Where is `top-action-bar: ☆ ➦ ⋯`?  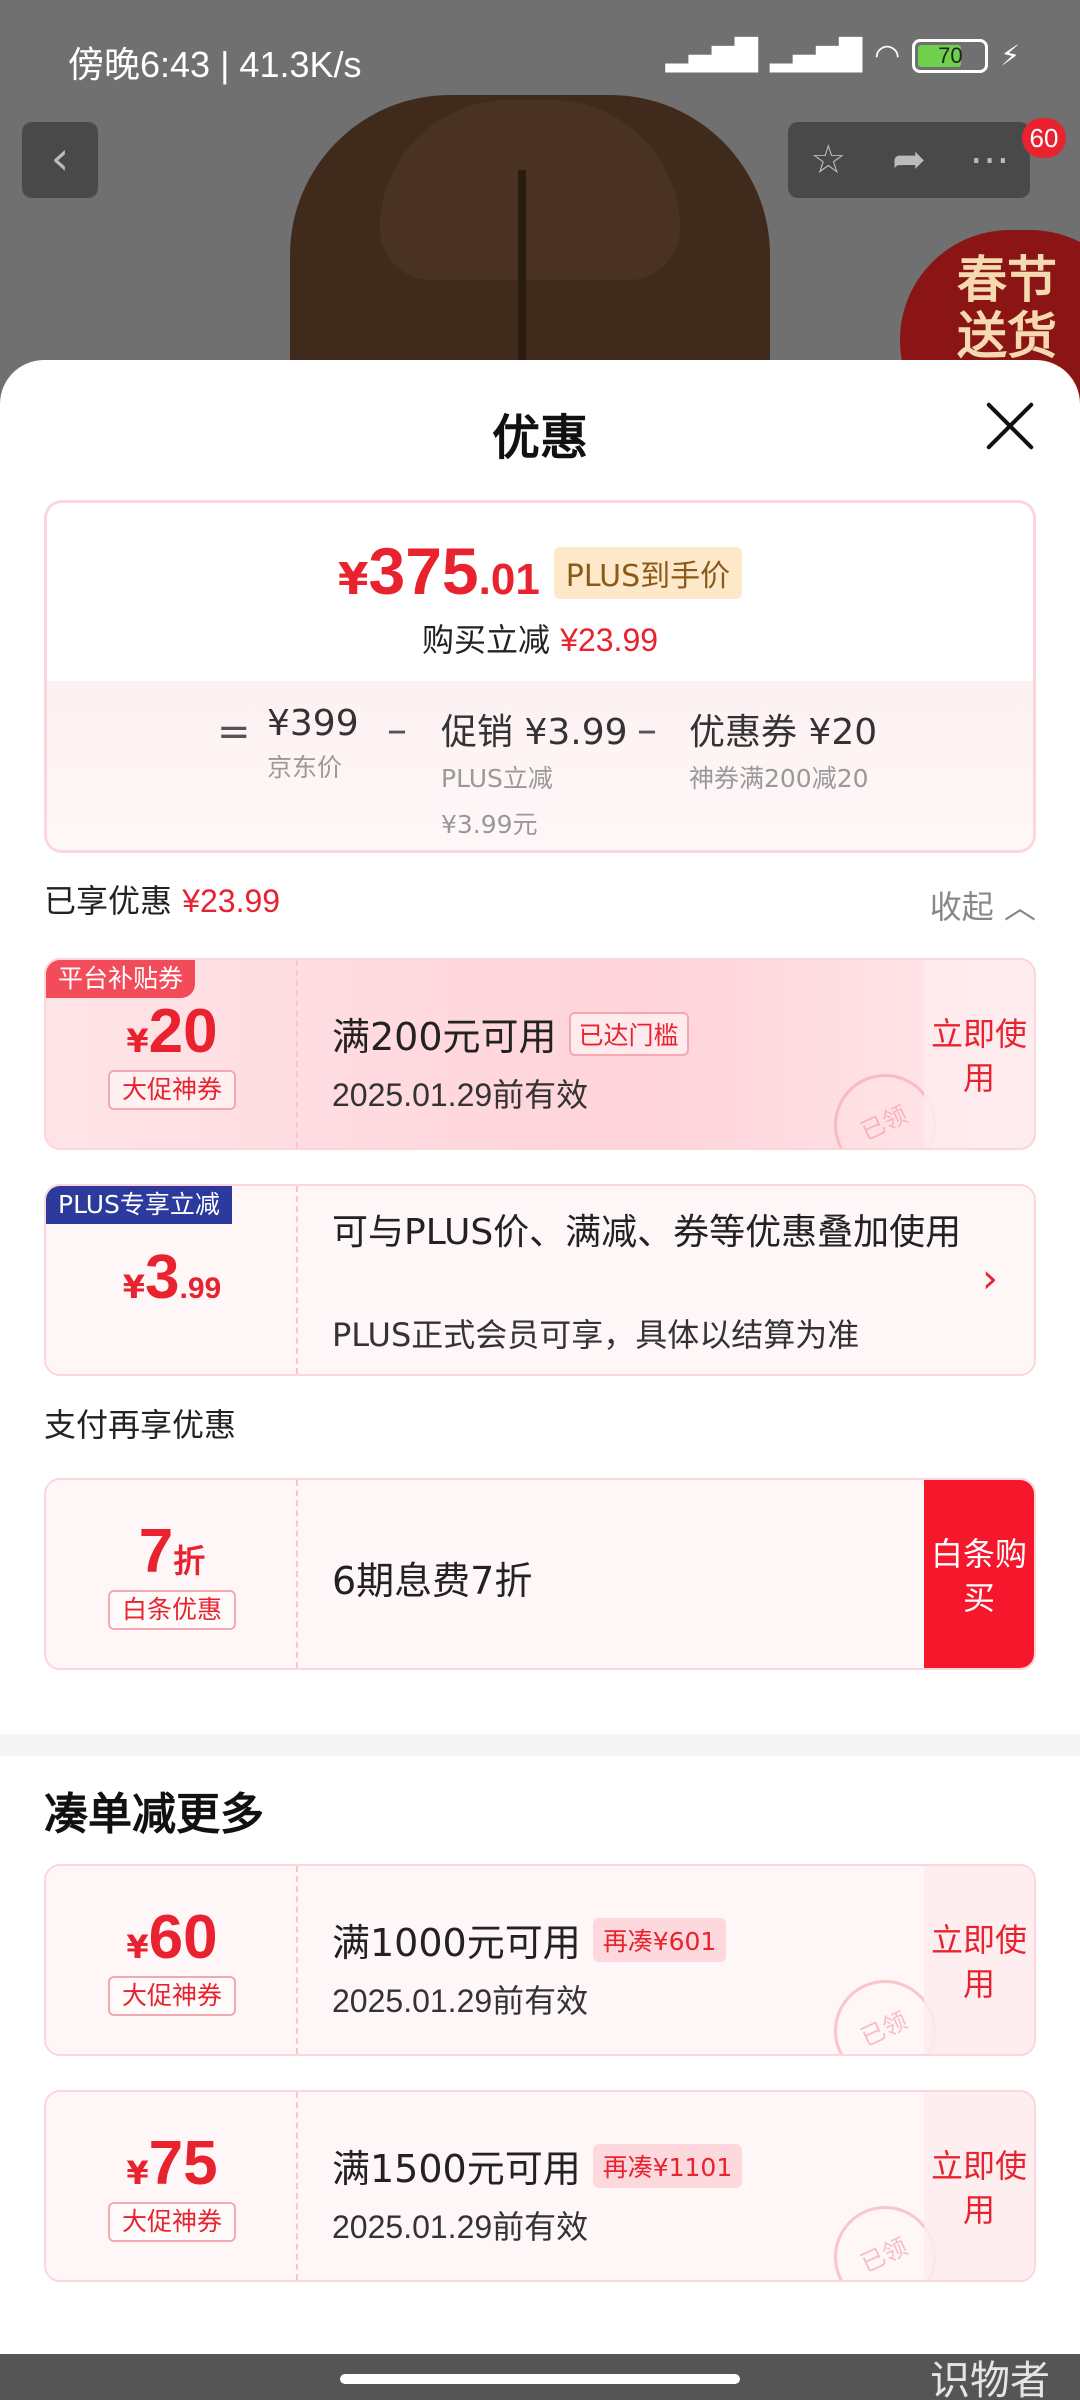 top-action-bar: ☆ ➦ ⋯ is located at coordinates (909, 160).